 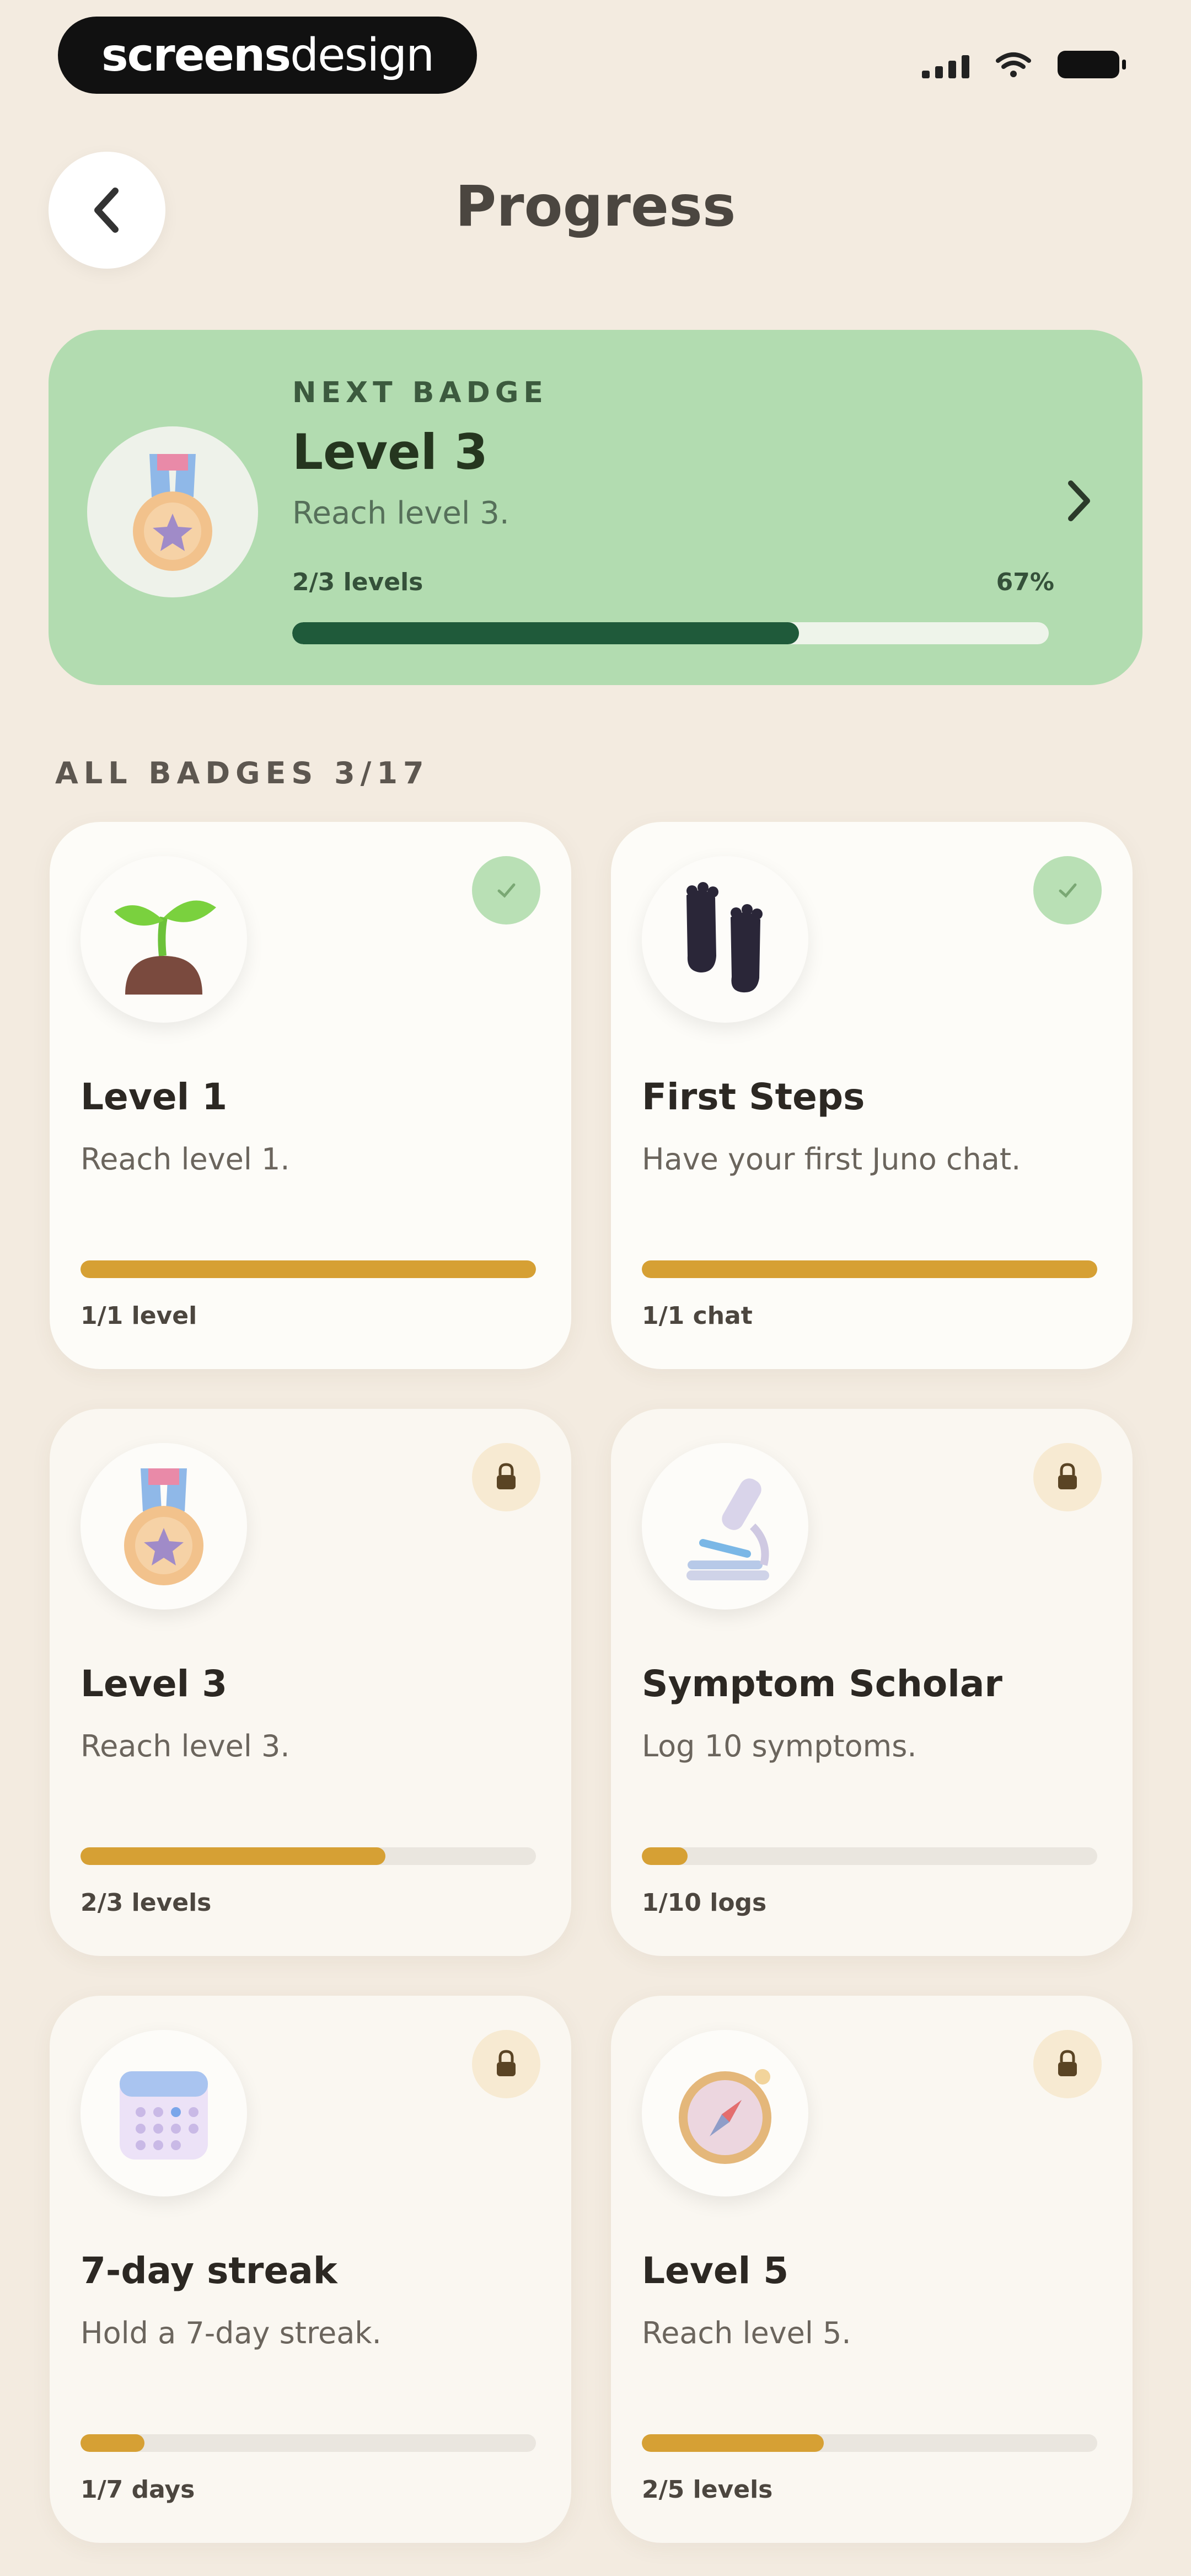 I want to click on brand-logo-light: design, so click(x=362, y=55).